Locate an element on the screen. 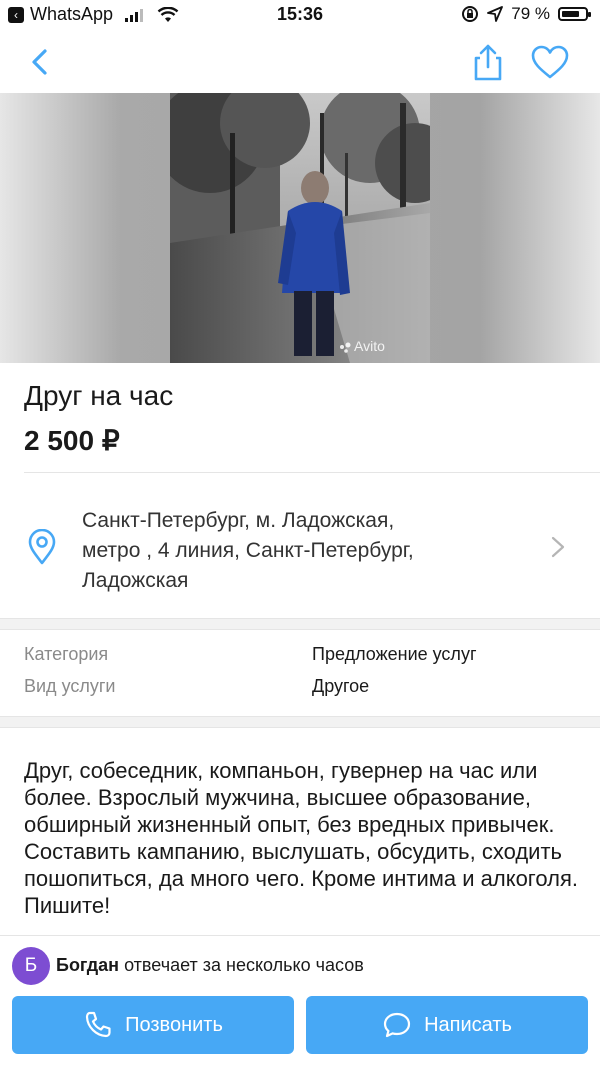  seller-response-time: отвечает за несколько часов is located at coordinates (241, 965).